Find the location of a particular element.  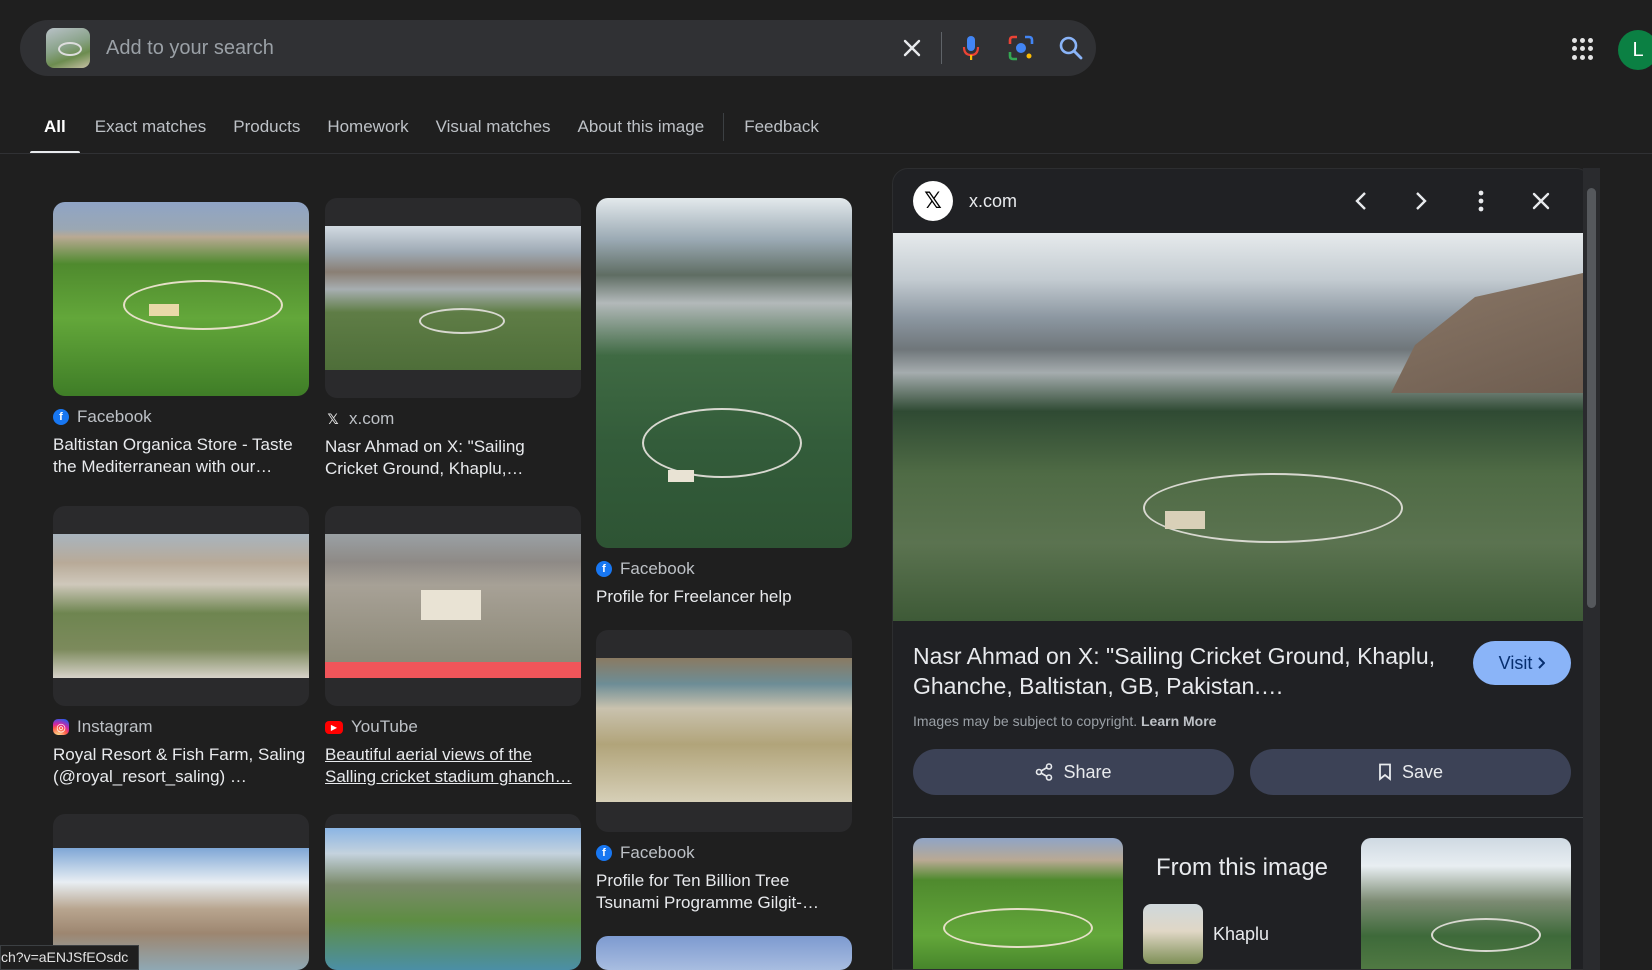

tab-about-this-image: About this image is located at coordinates (641, 127).